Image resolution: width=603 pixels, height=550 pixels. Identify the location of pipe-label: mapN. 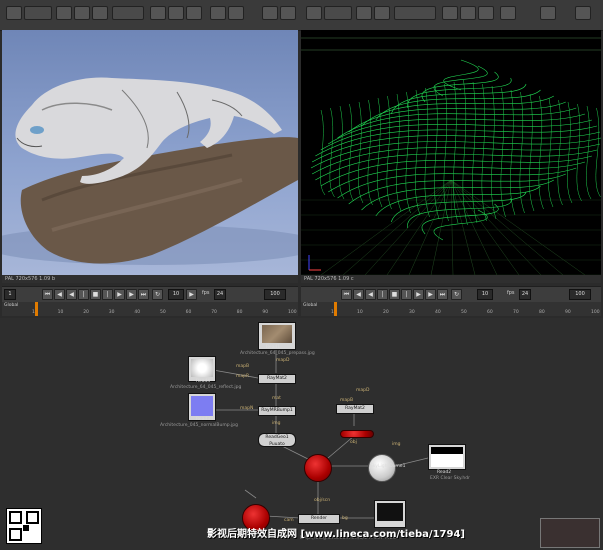
(247, 408).